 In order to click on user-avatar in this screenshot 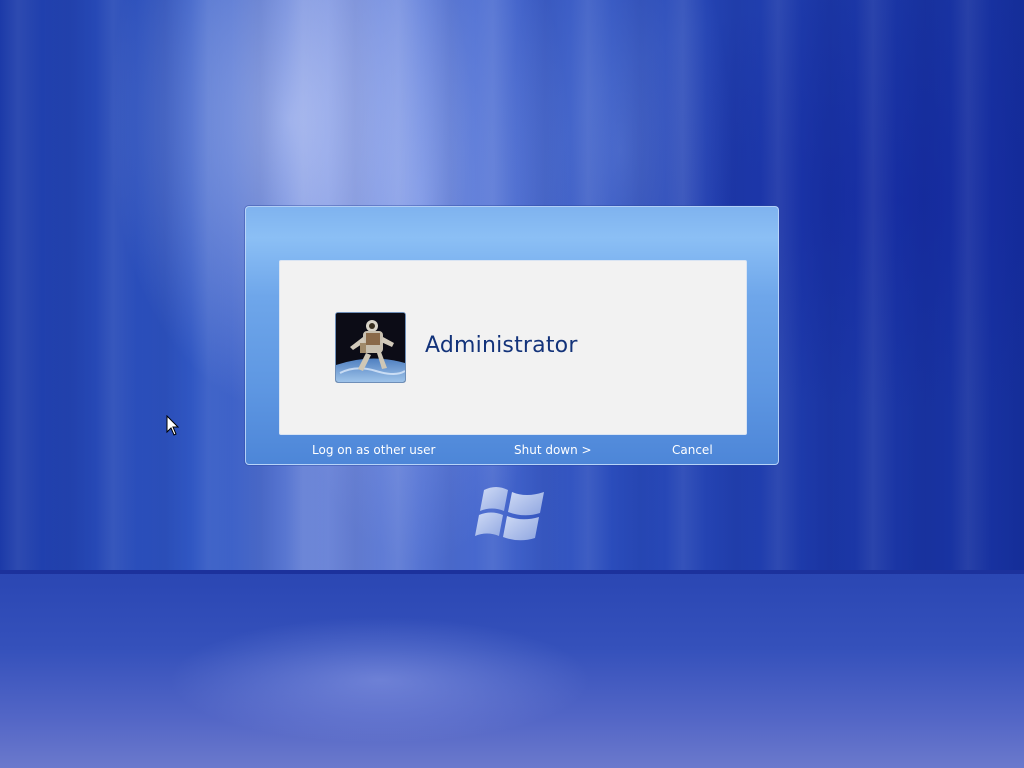, I will do `click(370, 347)`.